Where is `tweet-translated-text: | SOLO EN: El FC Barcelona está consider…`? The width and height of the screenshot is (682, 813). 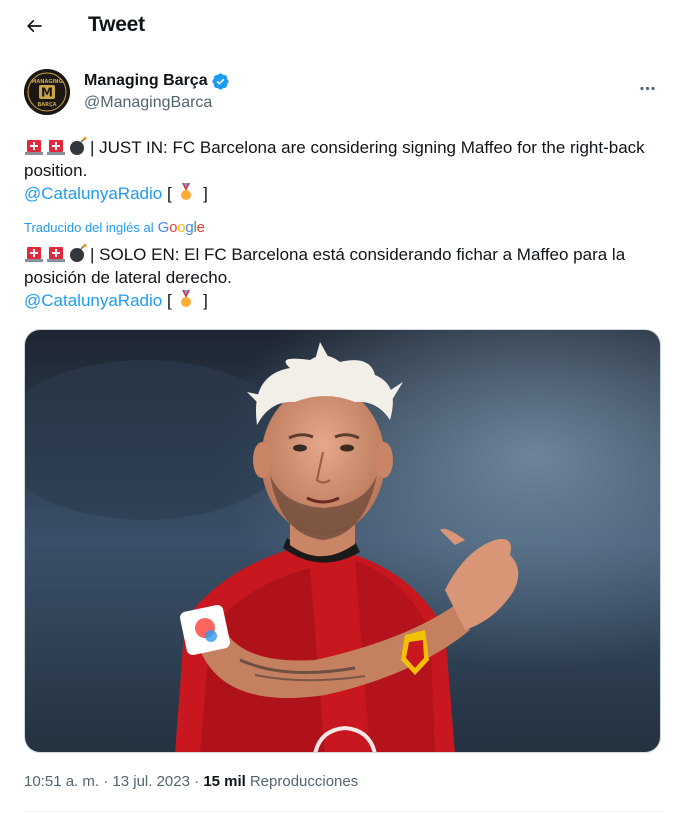 tweet-translated-text: | SOLO EN: El FC Barcelona está consider… is located at coordinates (325, 266).